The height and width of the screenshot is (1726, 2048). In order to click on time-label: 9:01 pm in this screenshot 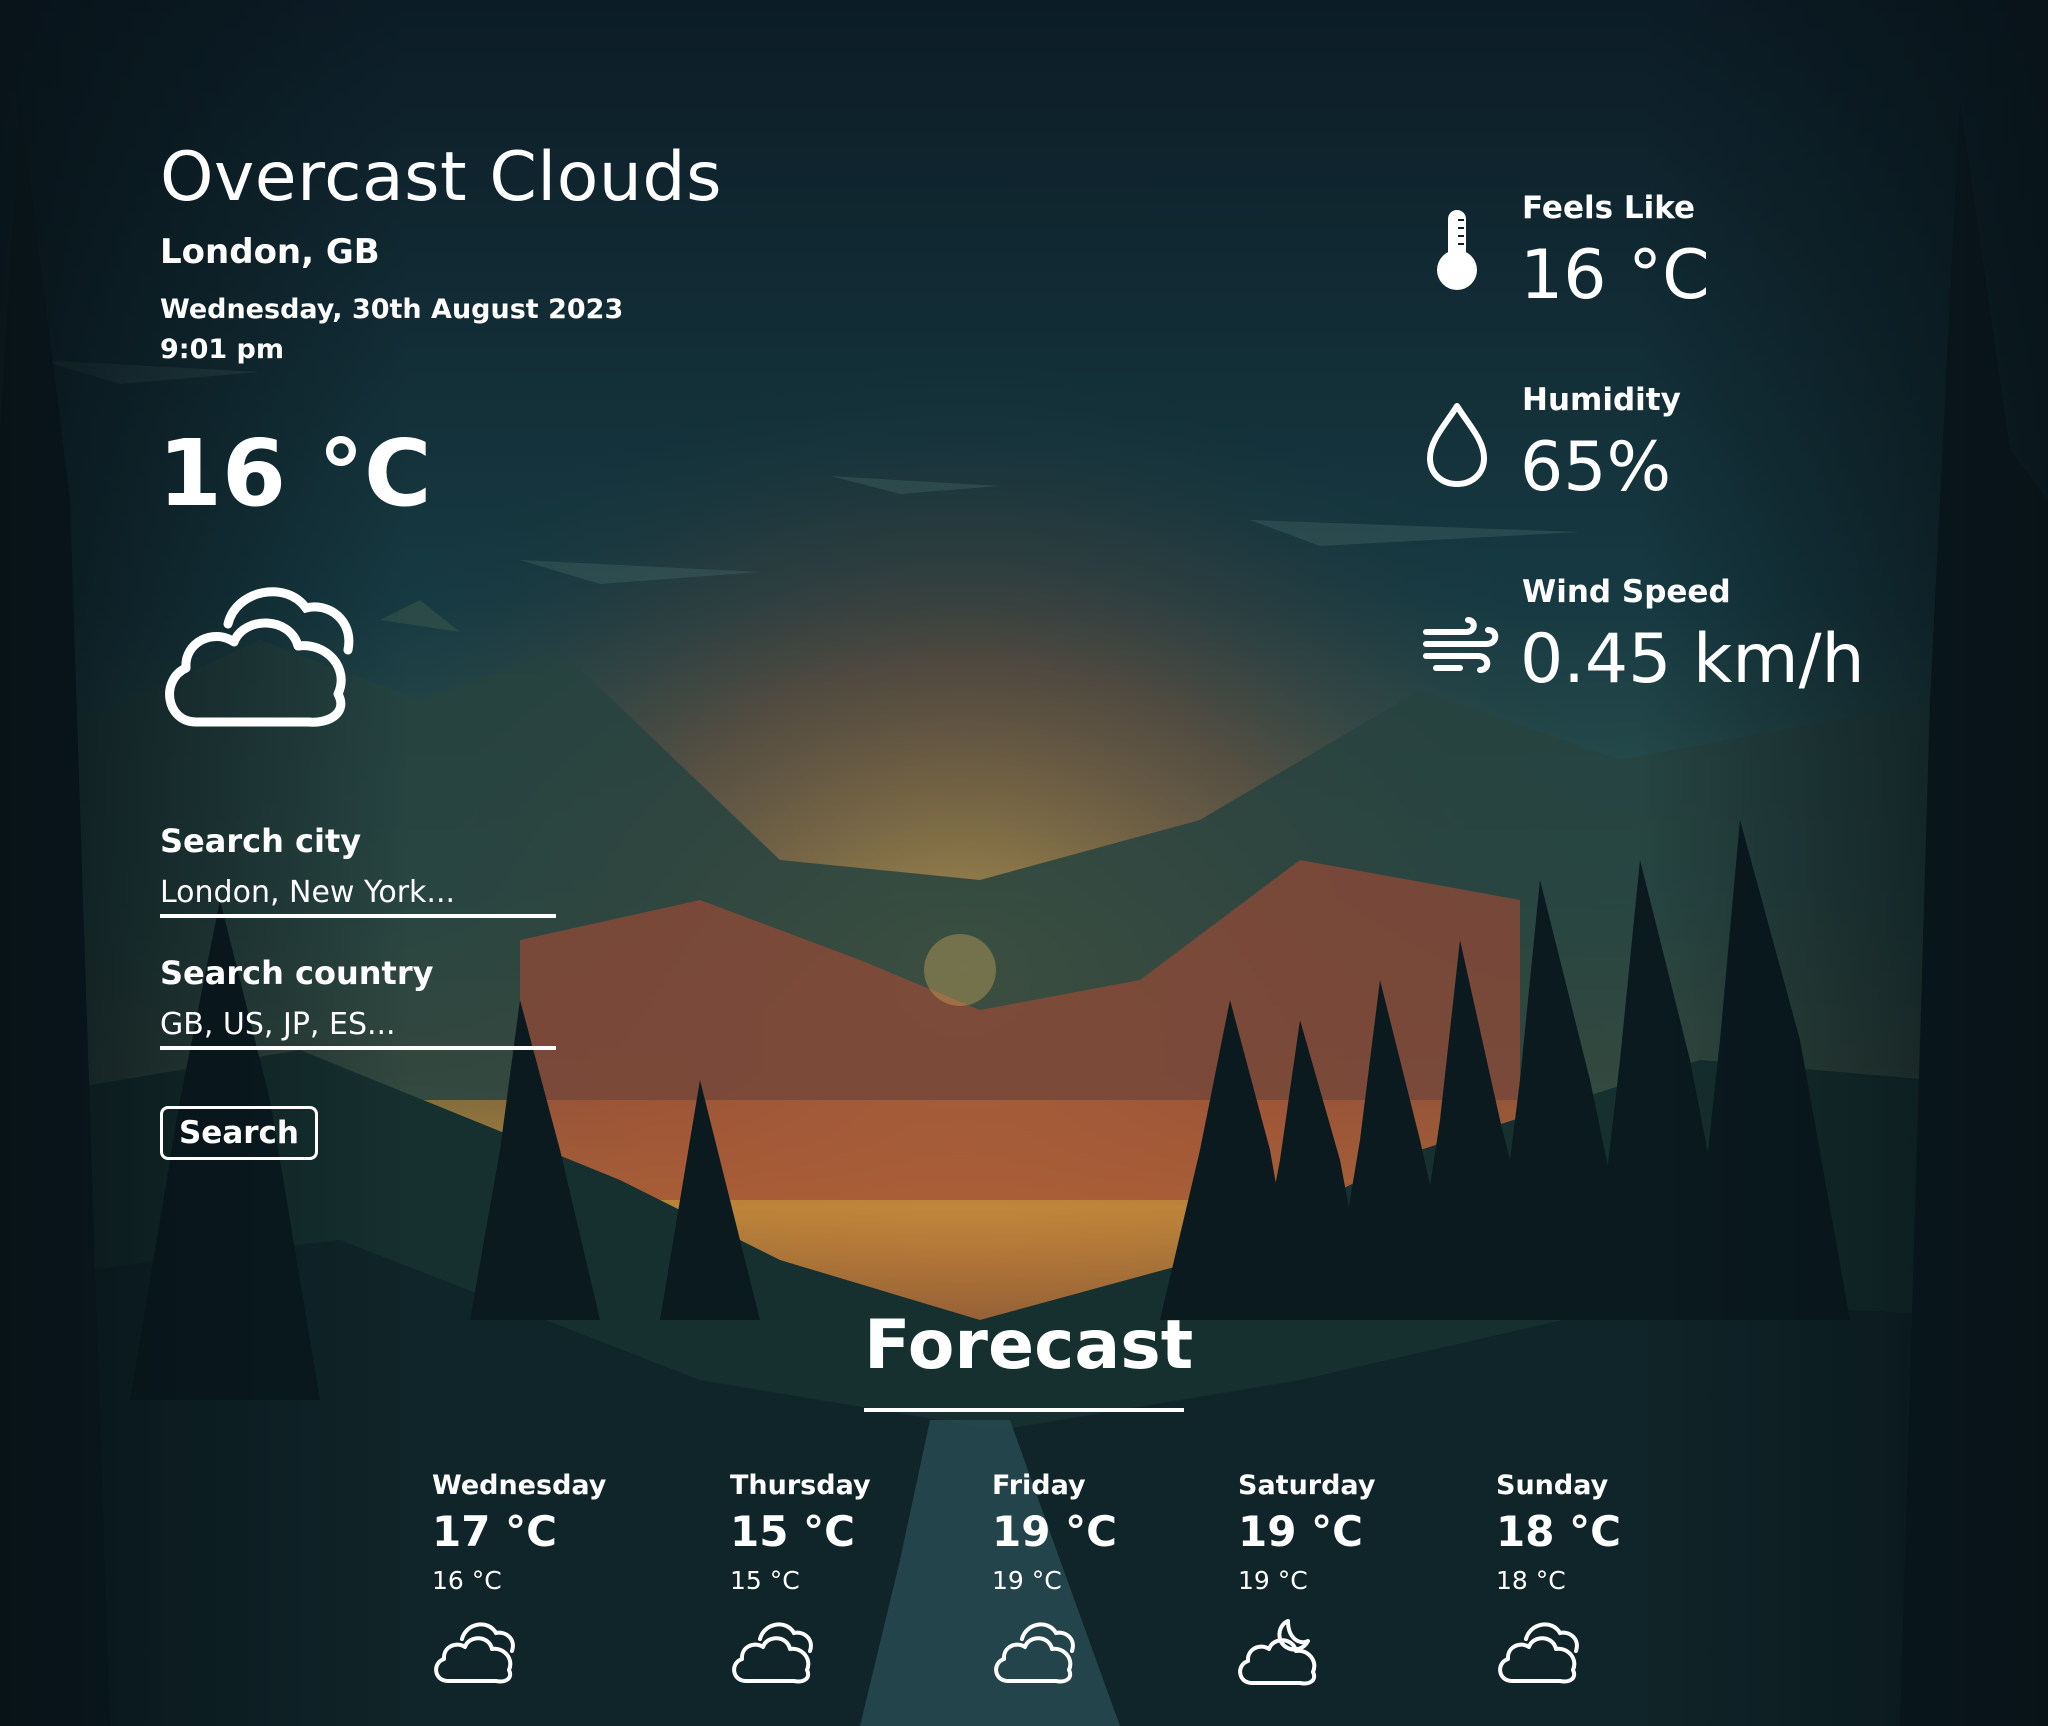, I will do `click(222, 349)`.